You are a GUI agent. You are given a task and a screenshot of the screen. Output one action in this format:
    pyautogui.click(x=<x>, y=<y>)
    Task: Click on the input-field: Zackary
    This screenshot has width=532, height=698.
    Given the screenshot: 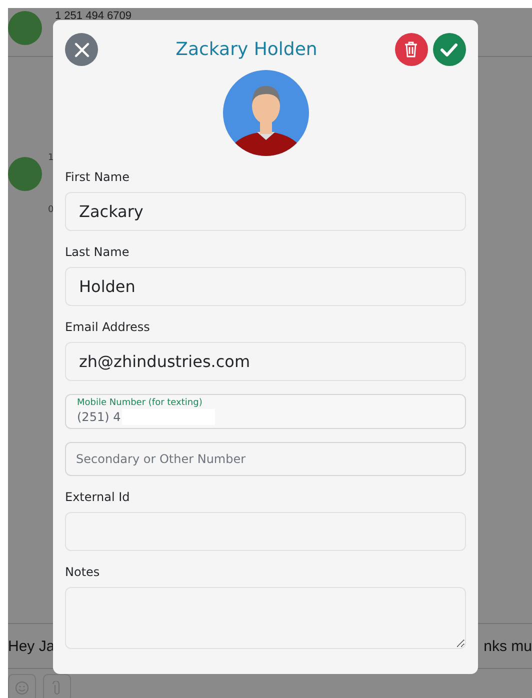 What is the action you would take?
    pyautogui.click(x=265, y=211)
    